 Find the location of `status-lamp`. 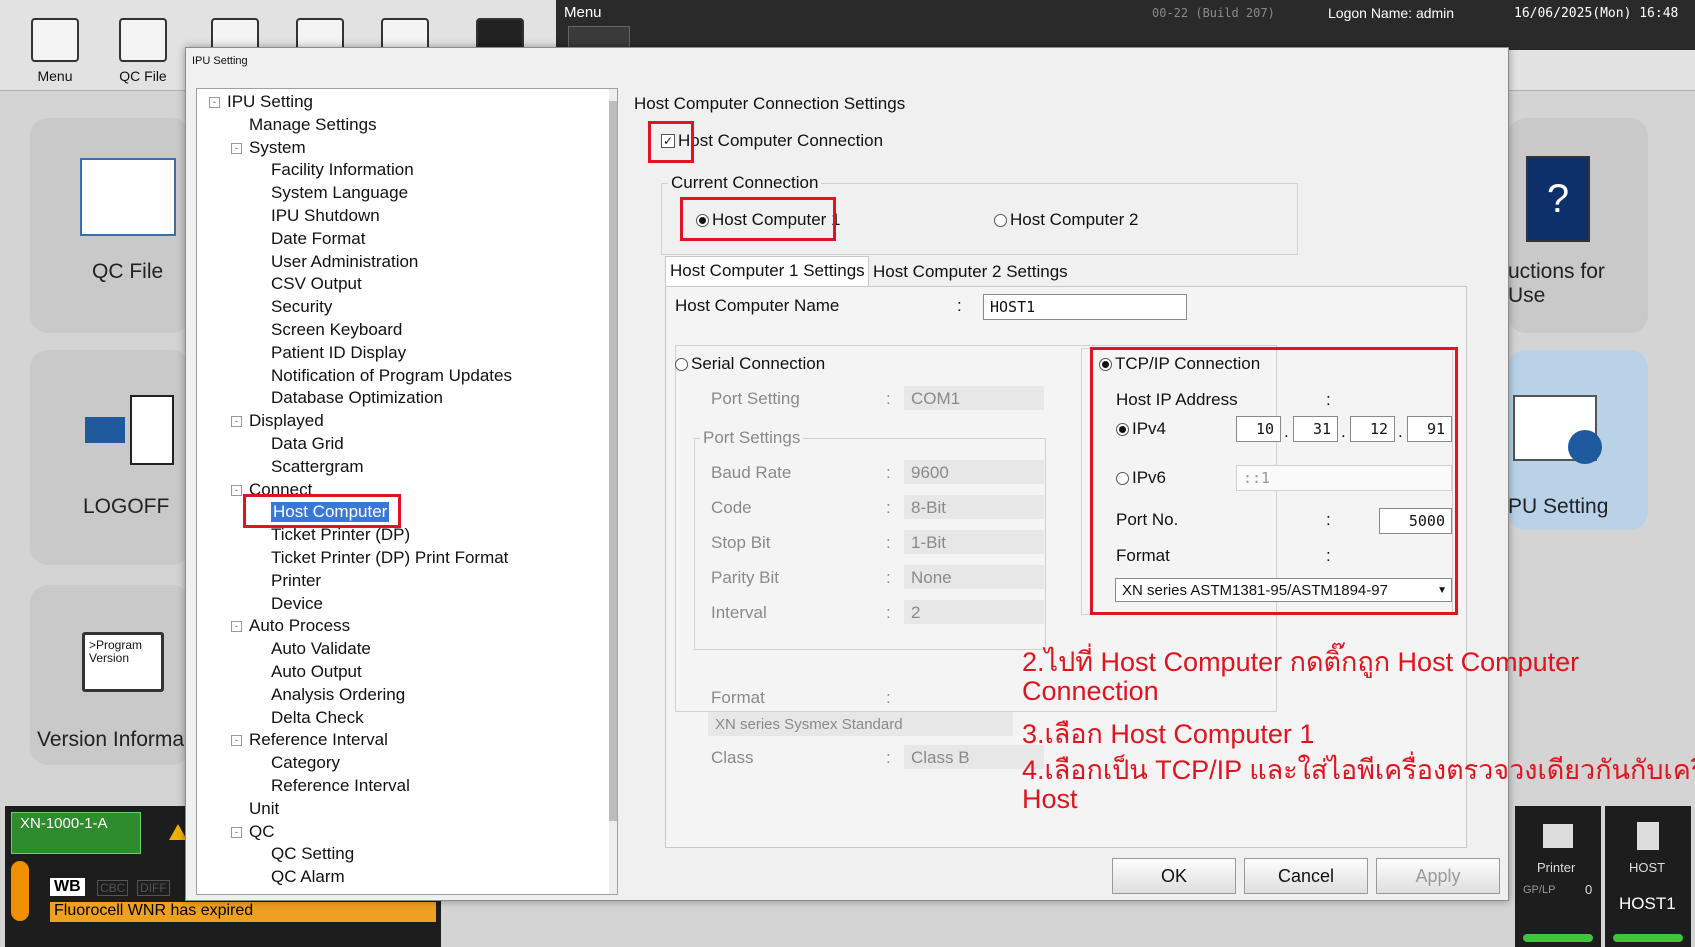

status-lamp is located at coordinates (20, 891).